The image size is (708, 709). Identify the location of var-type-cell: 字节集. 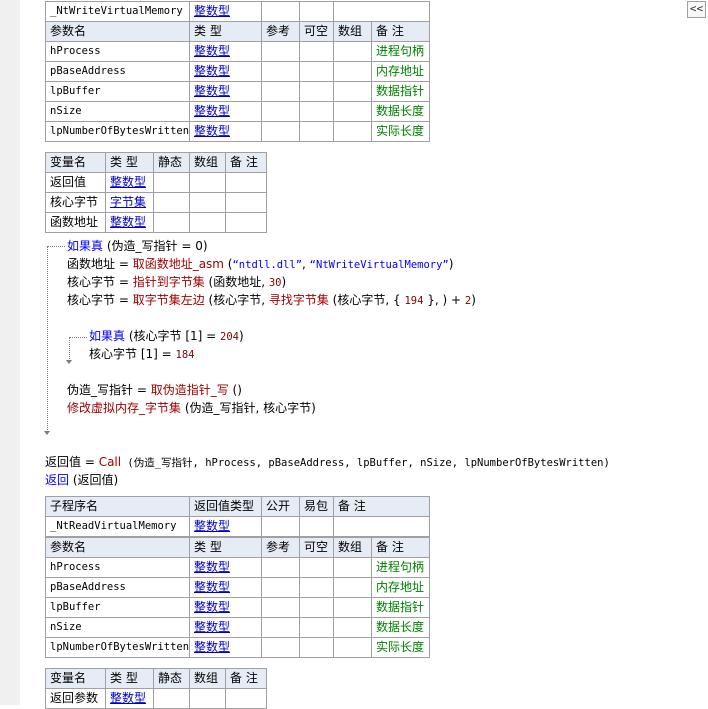
(129, 202).